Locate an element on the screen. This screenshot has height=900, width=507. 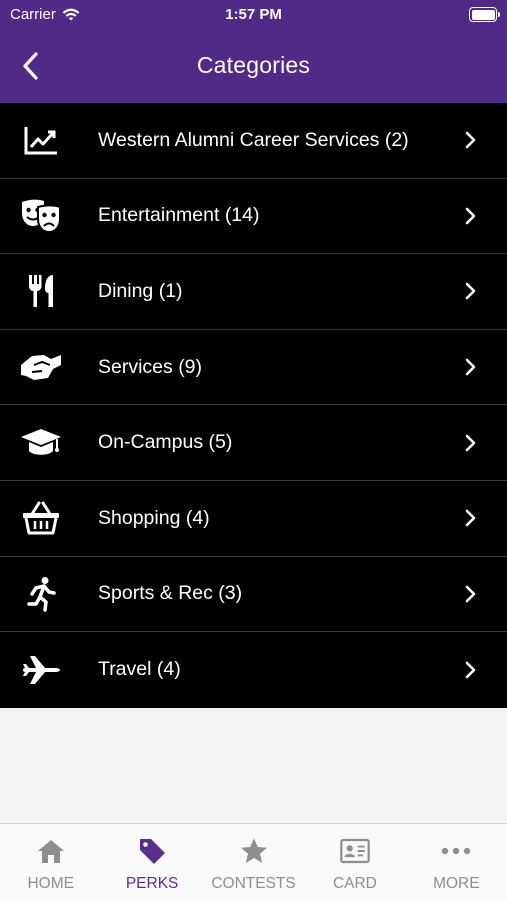
category-label: Sports & Rec (3) is located at coordinates (170, 593).